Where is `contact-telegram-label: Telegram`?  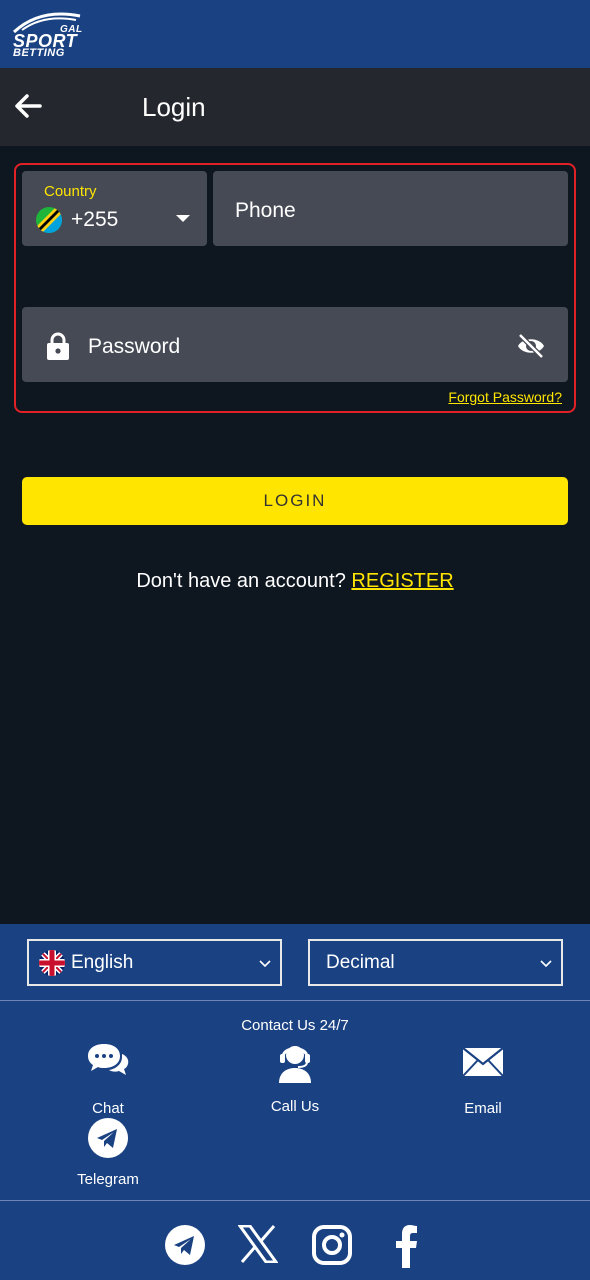 contact-telegram-label: Telegram is located at coordinates (108, 1179).